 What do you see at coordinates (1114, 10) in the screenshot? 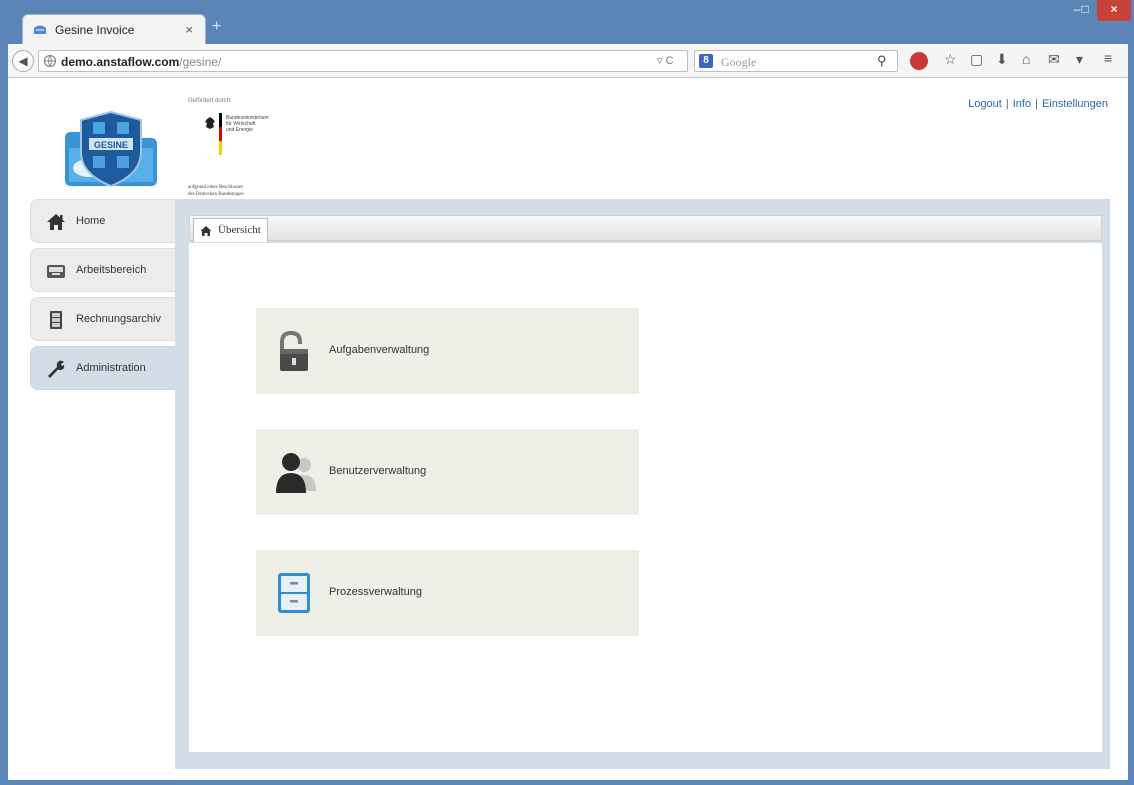
I see `window-close-button: ×` at bounding box center [1114, 10].